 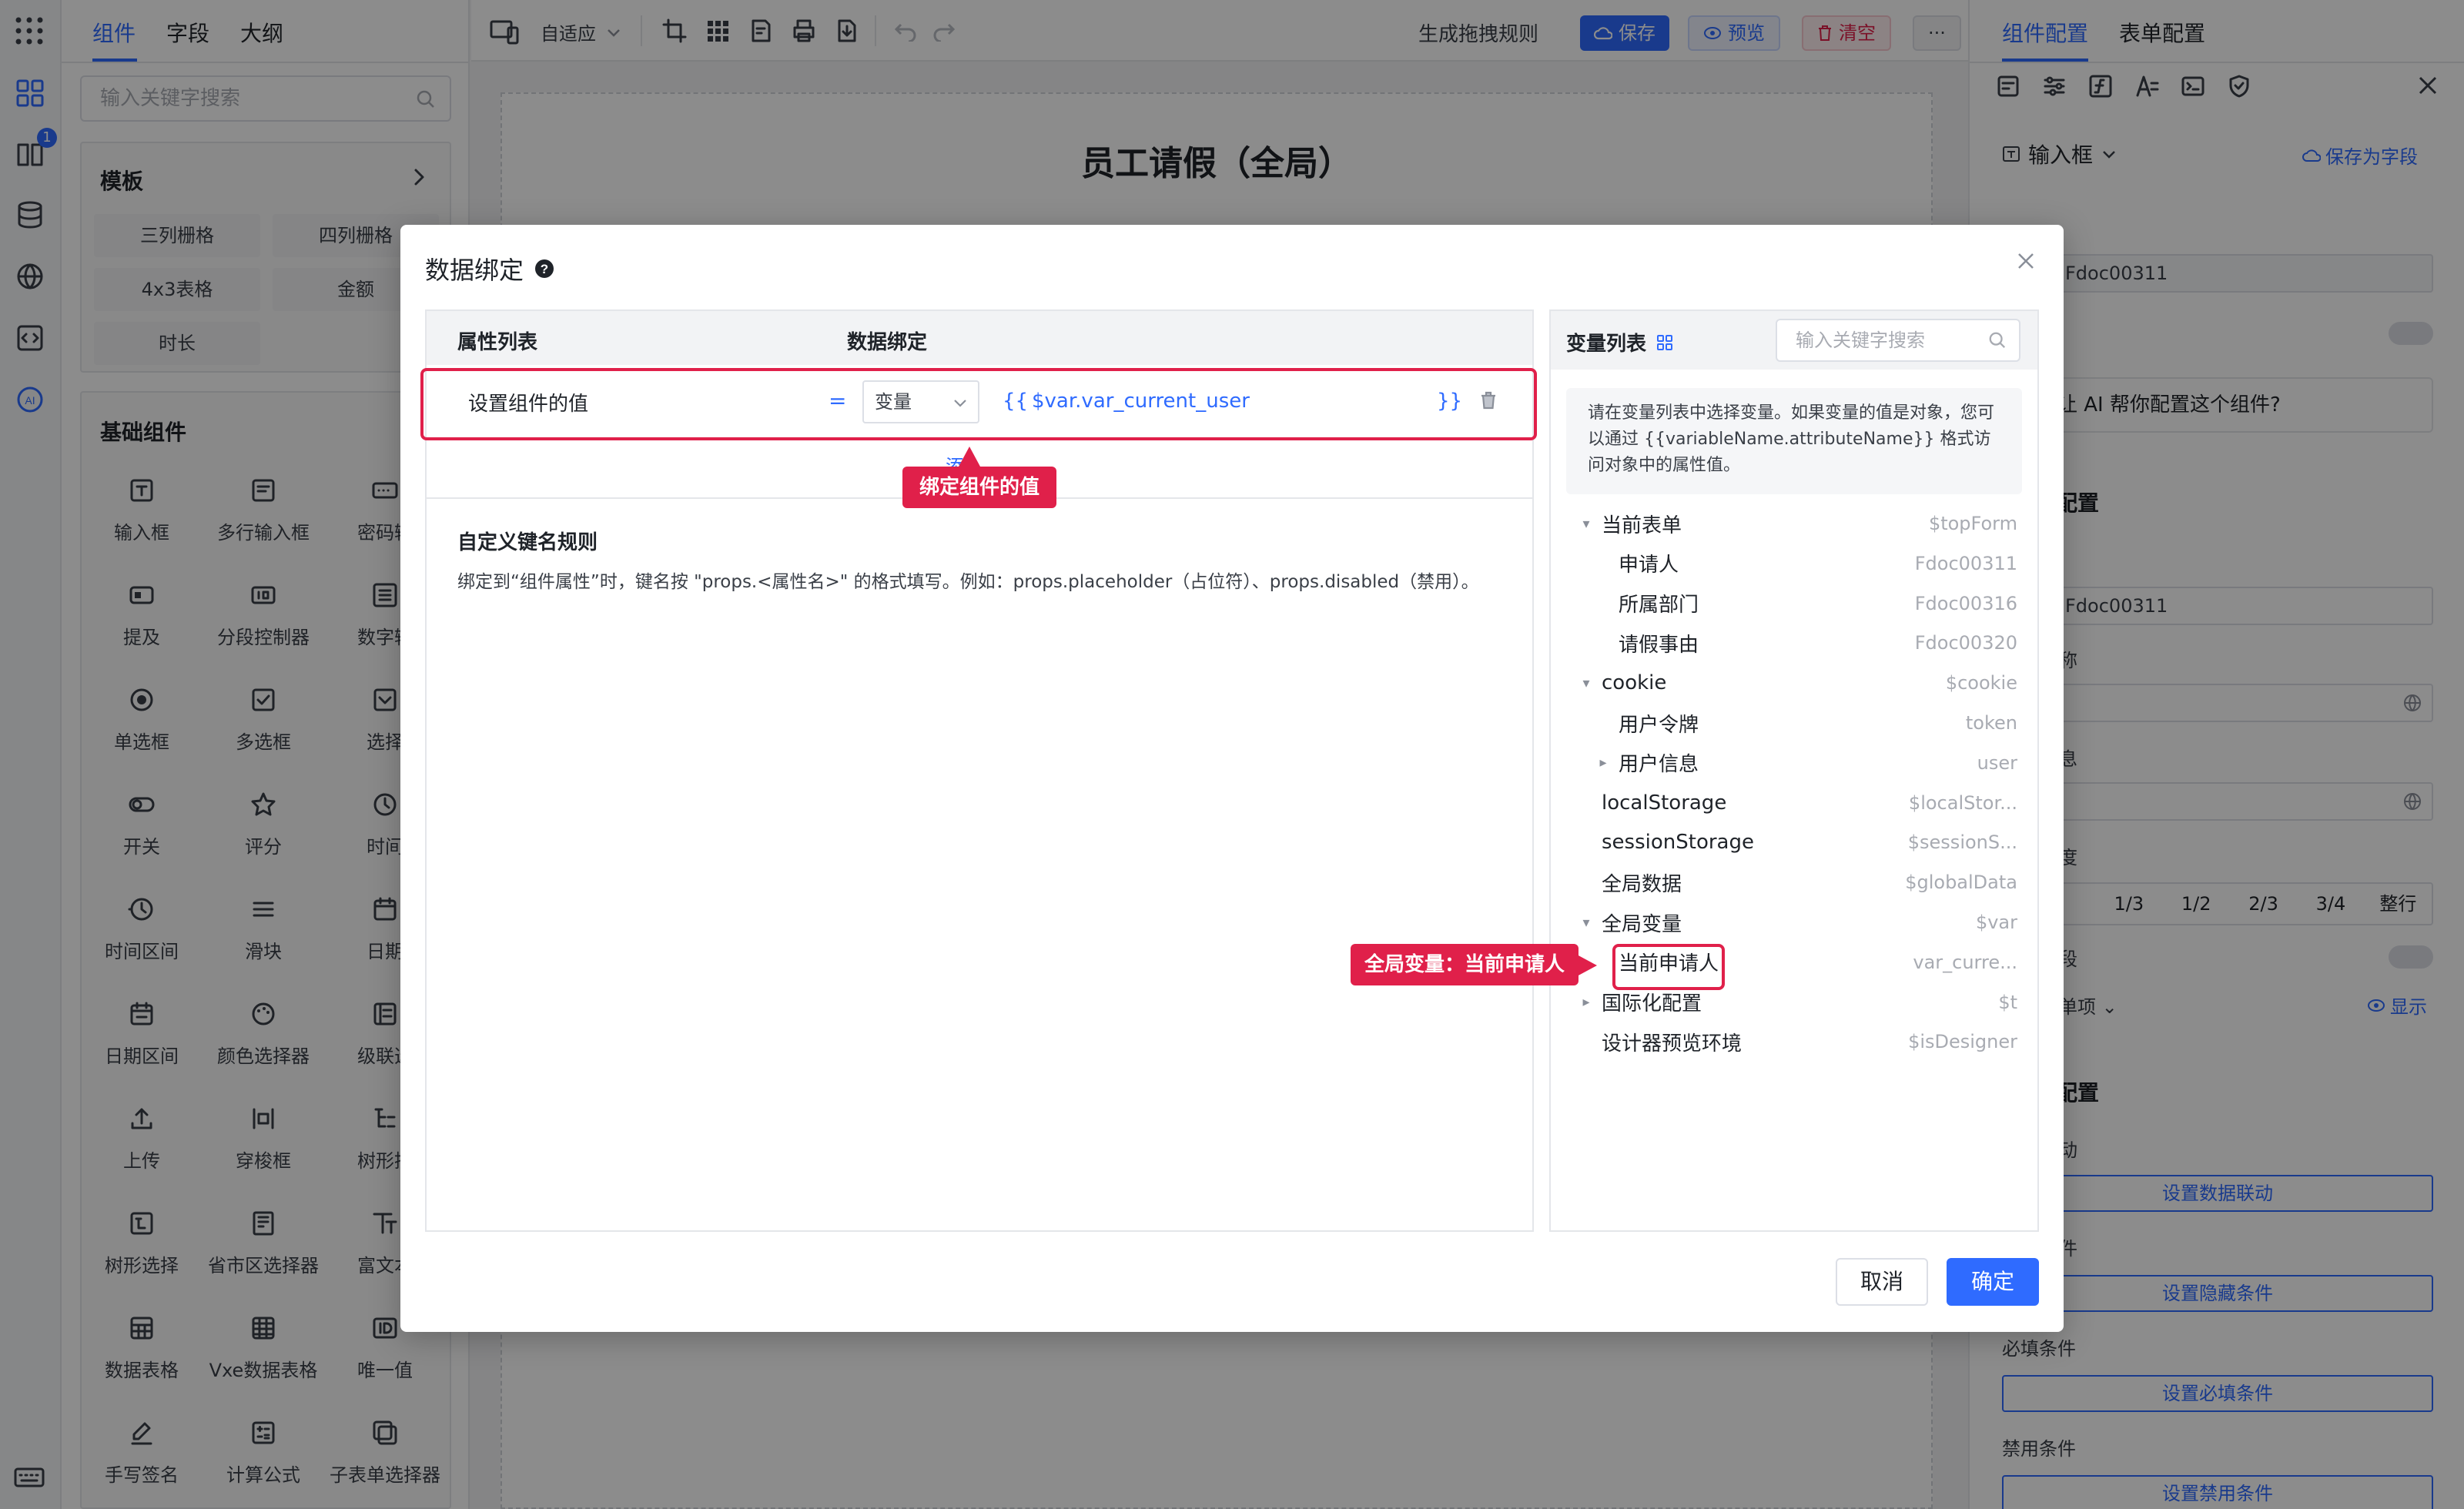 What do you see at coordinates (1665, 342) in the screenshot?
I see `variable-tree-icon` at bounding box center [1665, 342].